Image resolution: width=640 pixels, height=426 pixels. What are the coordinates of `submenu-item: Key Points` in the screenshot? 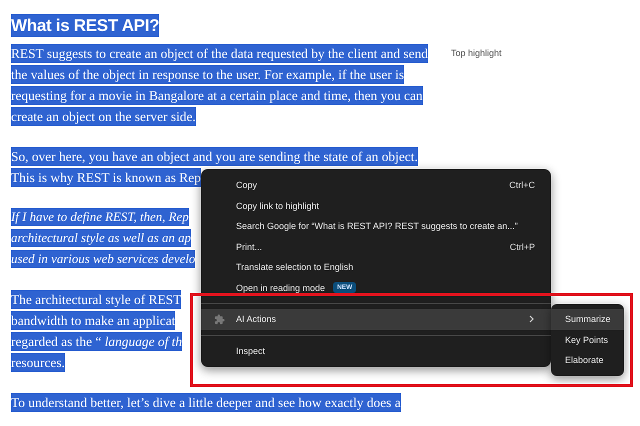 It's located at (587, 340).